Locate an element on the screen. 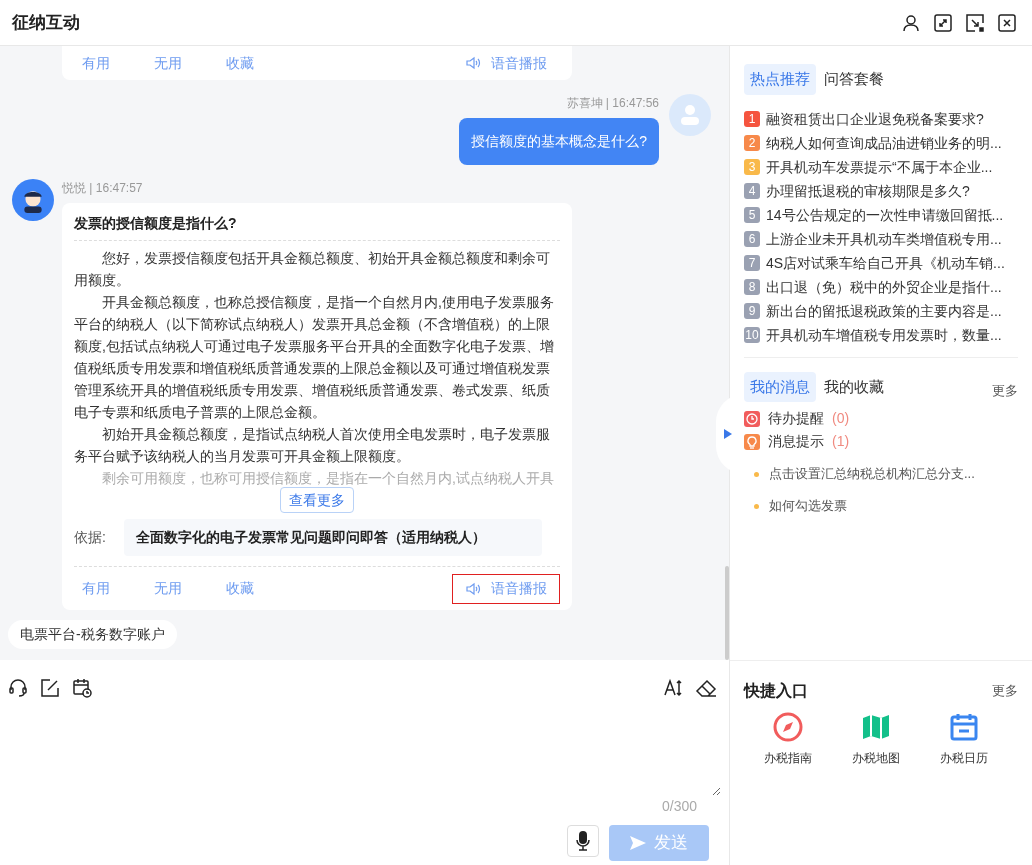 The height and width of the screenshot is (865, 1032). user-message: 授信额度的基本概念是什么? is located at coordinates (559, 141).